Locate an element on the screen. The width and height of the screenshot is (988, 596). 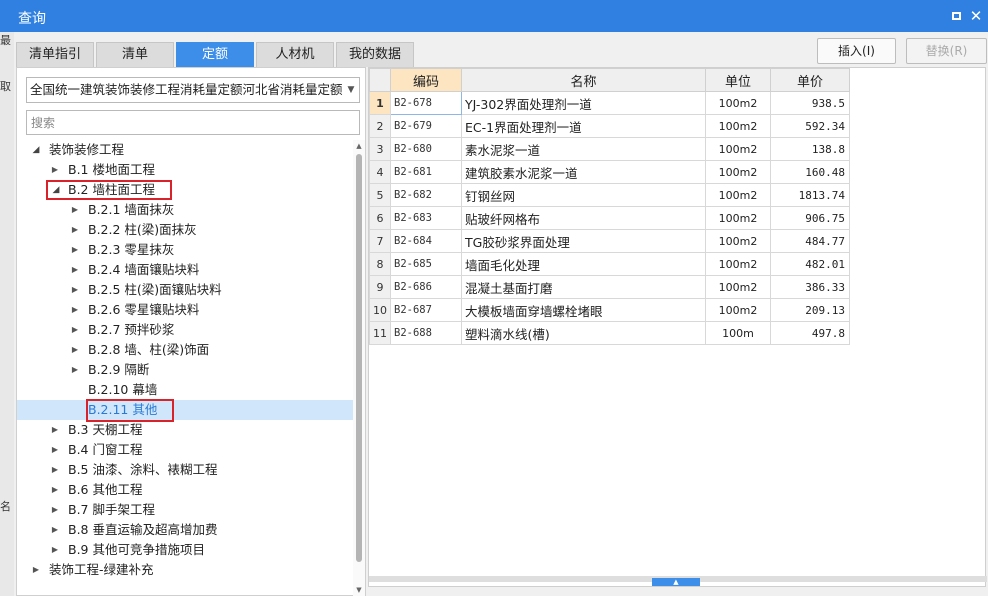
chevron-down-icon: ▼ is located at coordinates (351, 90).